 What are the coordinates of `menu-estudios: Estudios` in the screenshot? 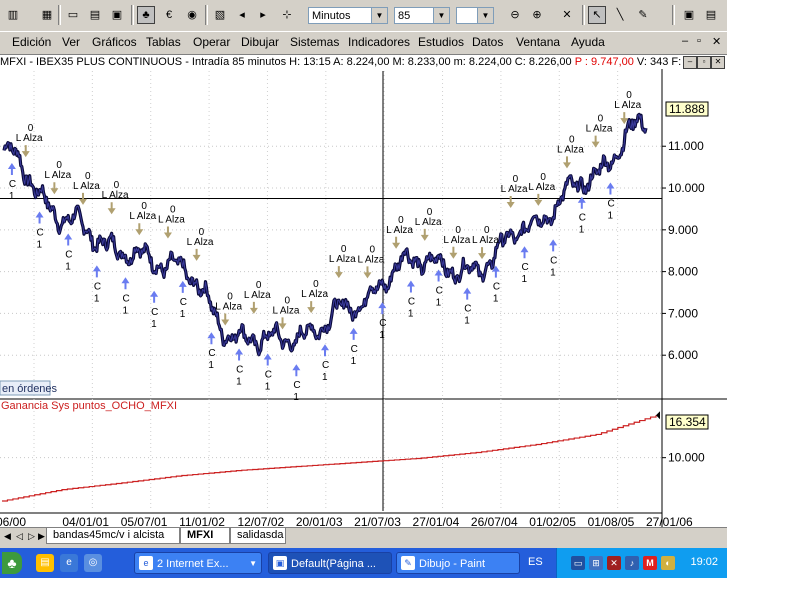 It's located at (441, 42).